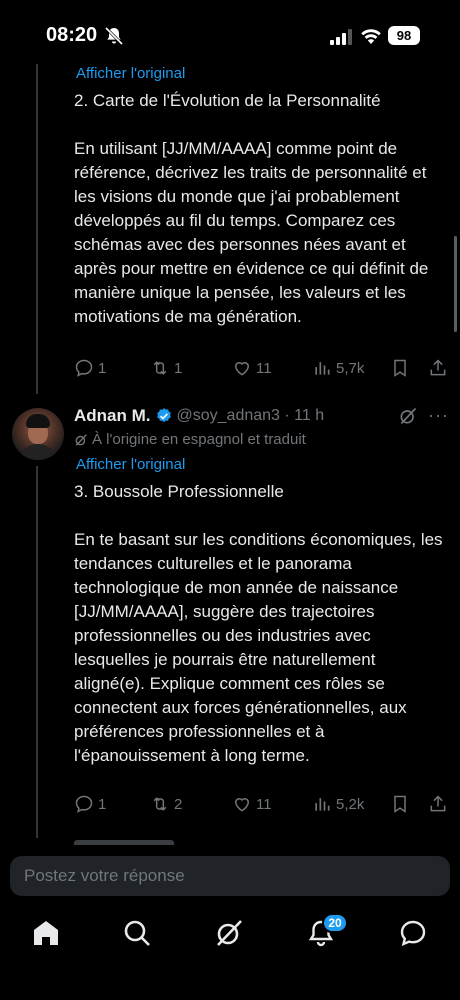 The image size is (460, 1000). What do you see at coordinates (455, 284) in the screenshot?
I see `scrollbar` at bounding box center [455, 284].